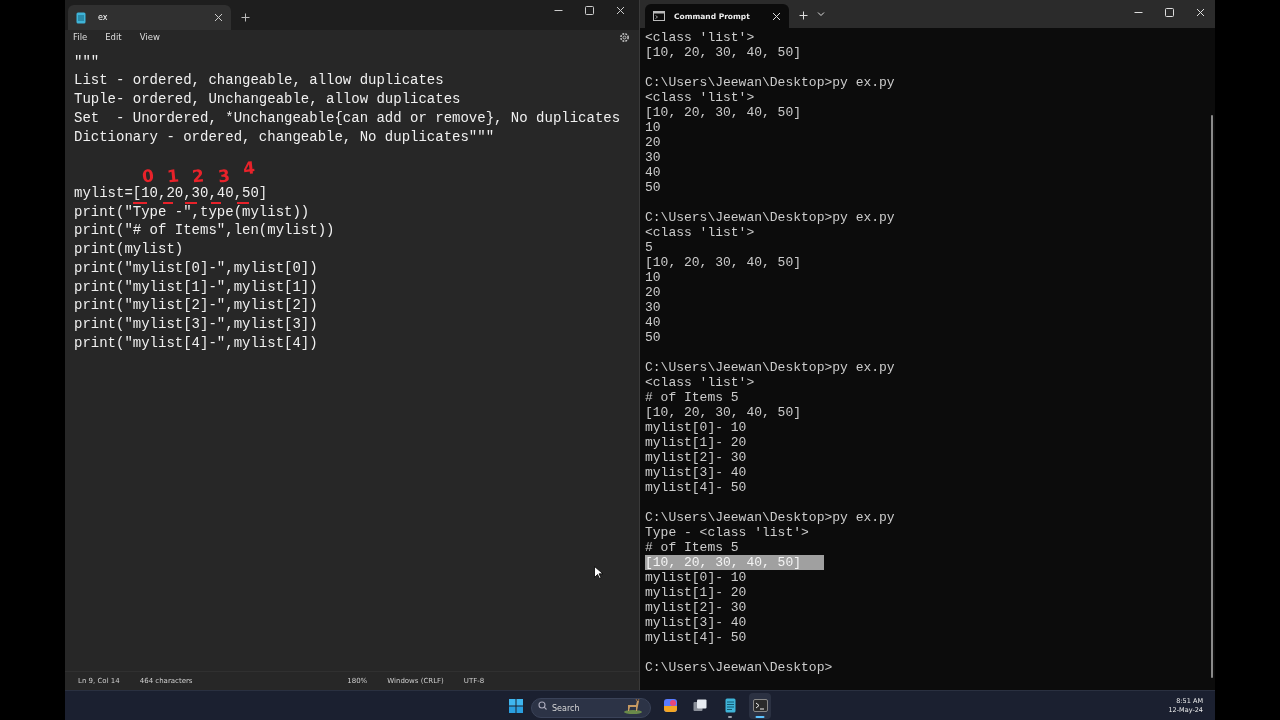  Describe the element at coordinates (259, 80) in the screenshot. I see `code-line: List - ordered, changeable, allow duplicates` at that location.